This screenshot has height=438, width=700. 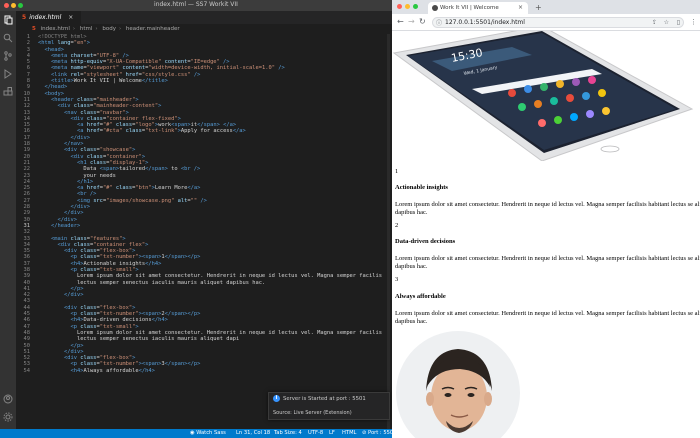 What do you see at coordinates (693, 22) in the screenshot?
I see `browser-menu-icon: ⋮` at bounding box center [693, 22].